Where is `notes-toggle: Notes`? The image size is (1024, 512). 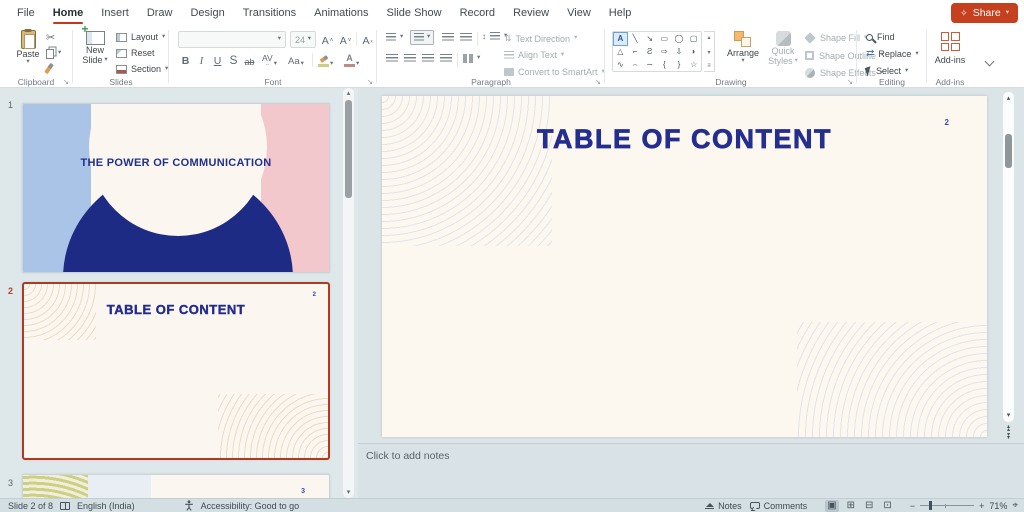 notes-toggle: Notes is located at coordinates (723, 506).